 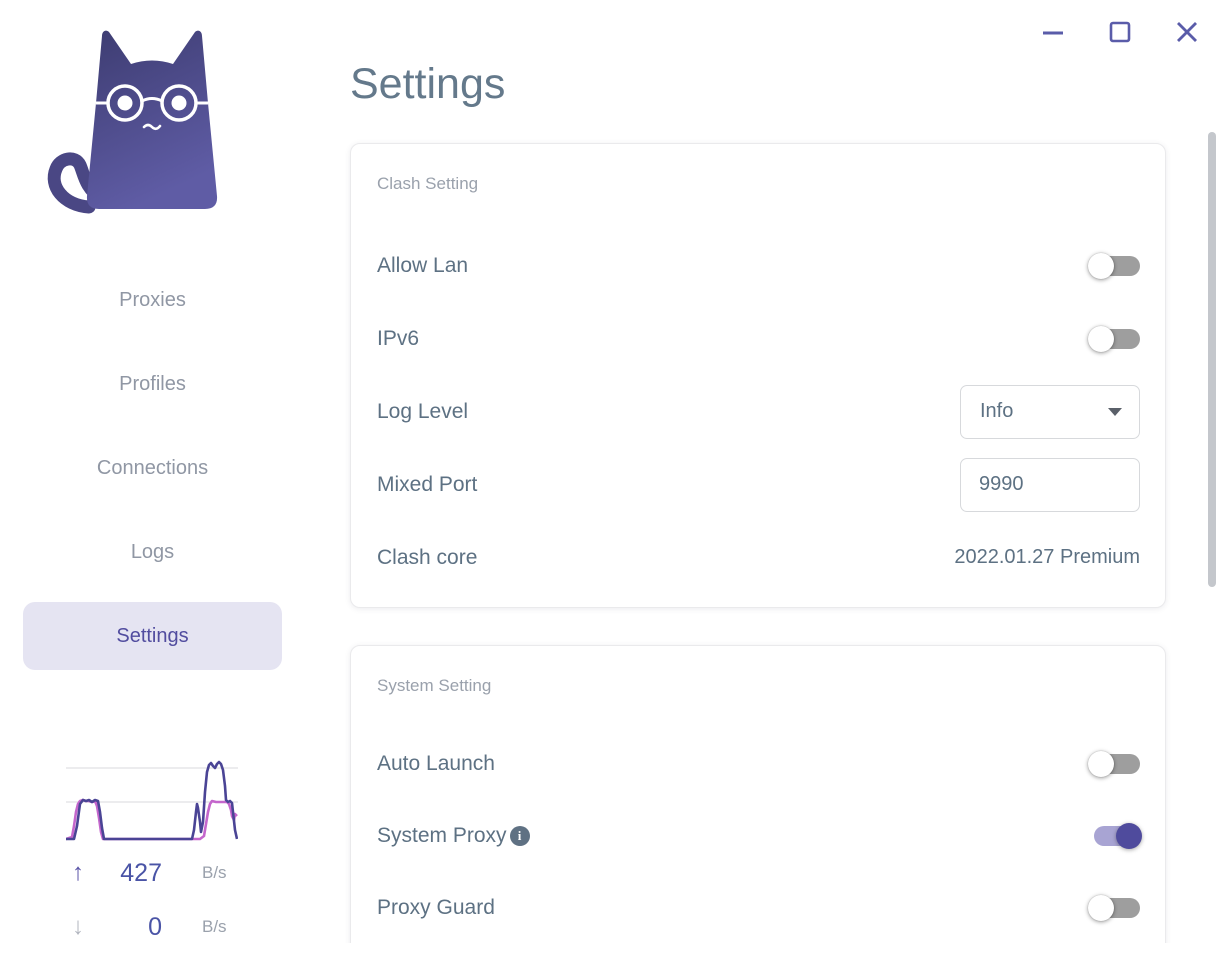 What do you see at coordinates (427, 484) in the screenshot?
I see `mixed-port-label: Mixed Port` at bounding box center [427, 484].